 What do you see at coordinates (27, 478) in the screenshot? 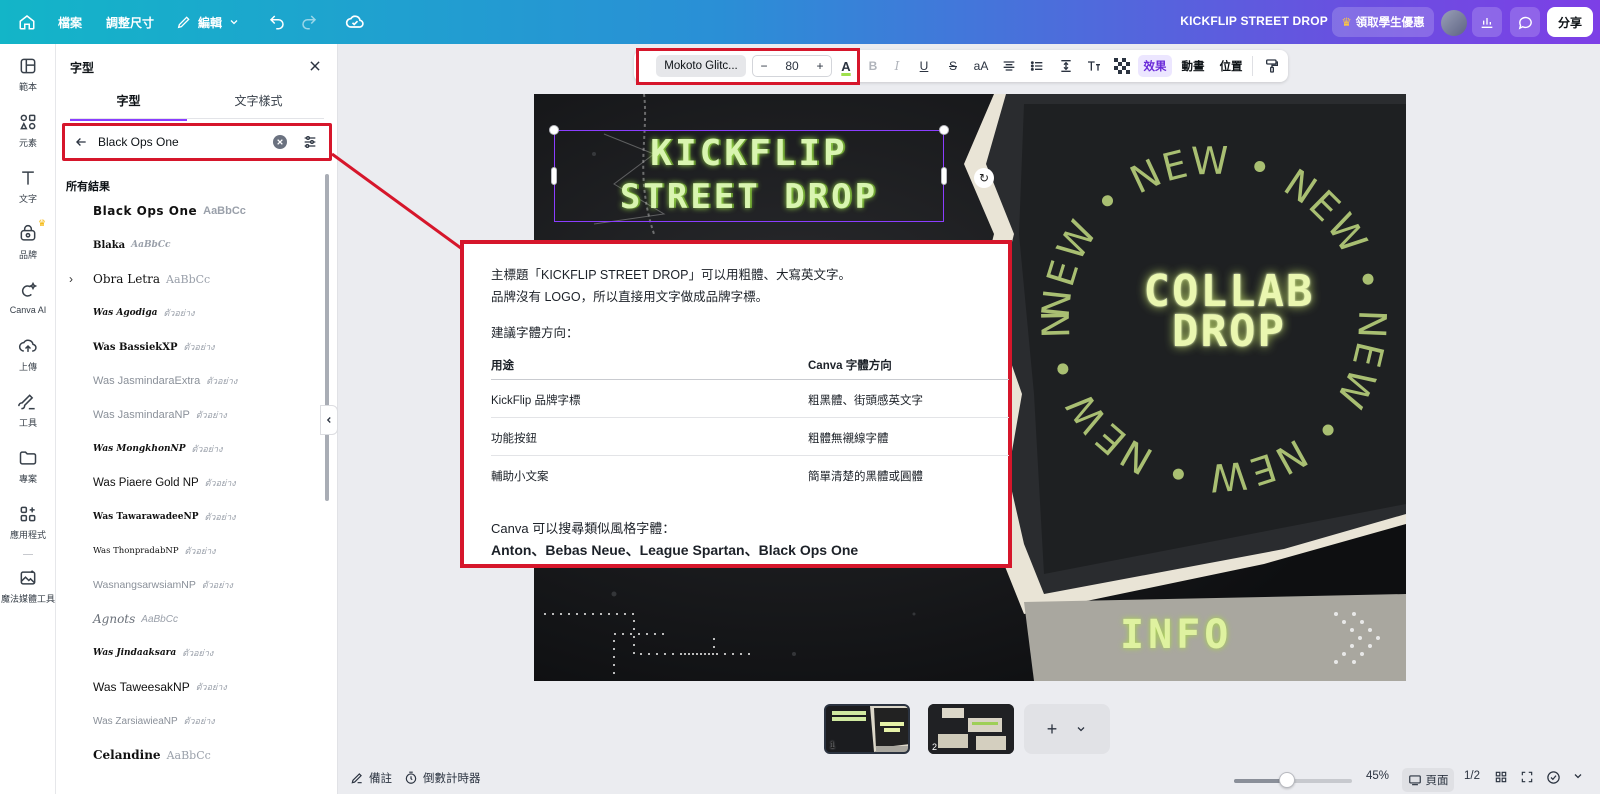
I see `rail-item-label: 專案` at bounding box center [27, 478].